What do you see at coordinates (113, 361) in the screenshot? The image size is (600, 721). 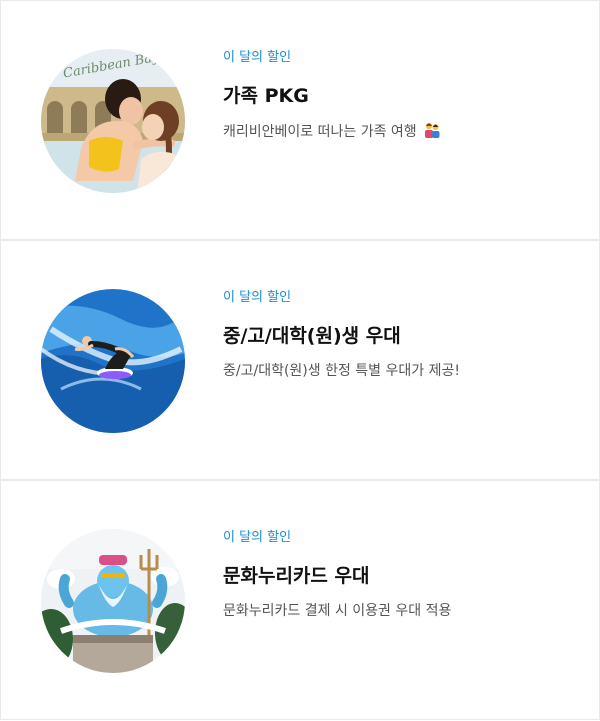 I see `promo-image-surfing` at bounding box center [113, 361].